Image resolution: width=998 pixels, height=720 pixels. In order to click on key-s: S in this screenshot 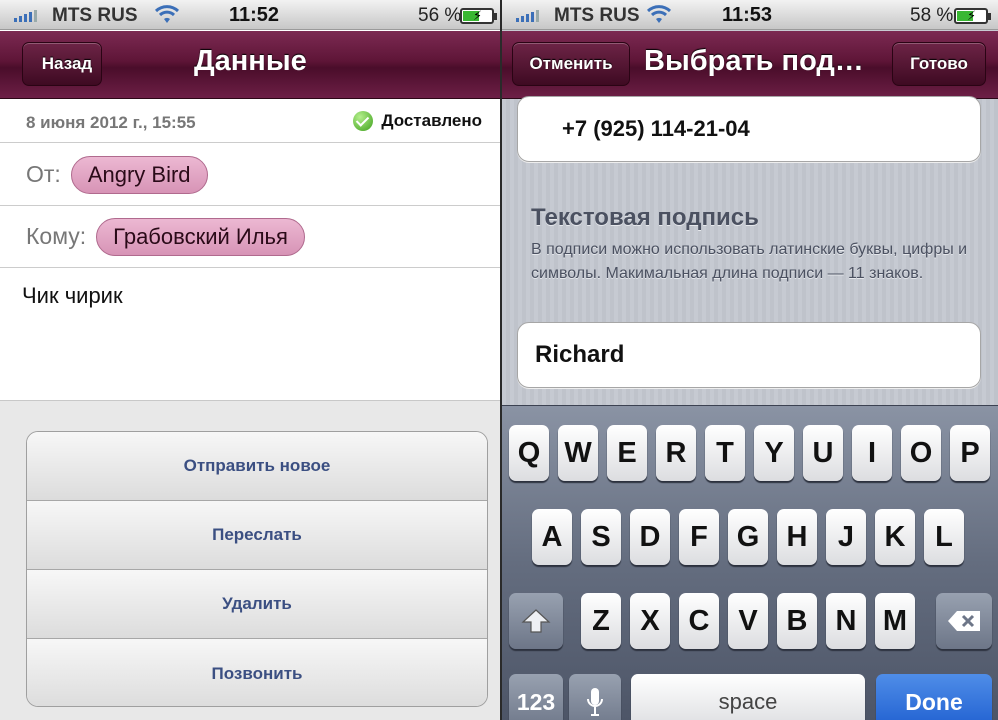, I will do `click(601, 537)`.